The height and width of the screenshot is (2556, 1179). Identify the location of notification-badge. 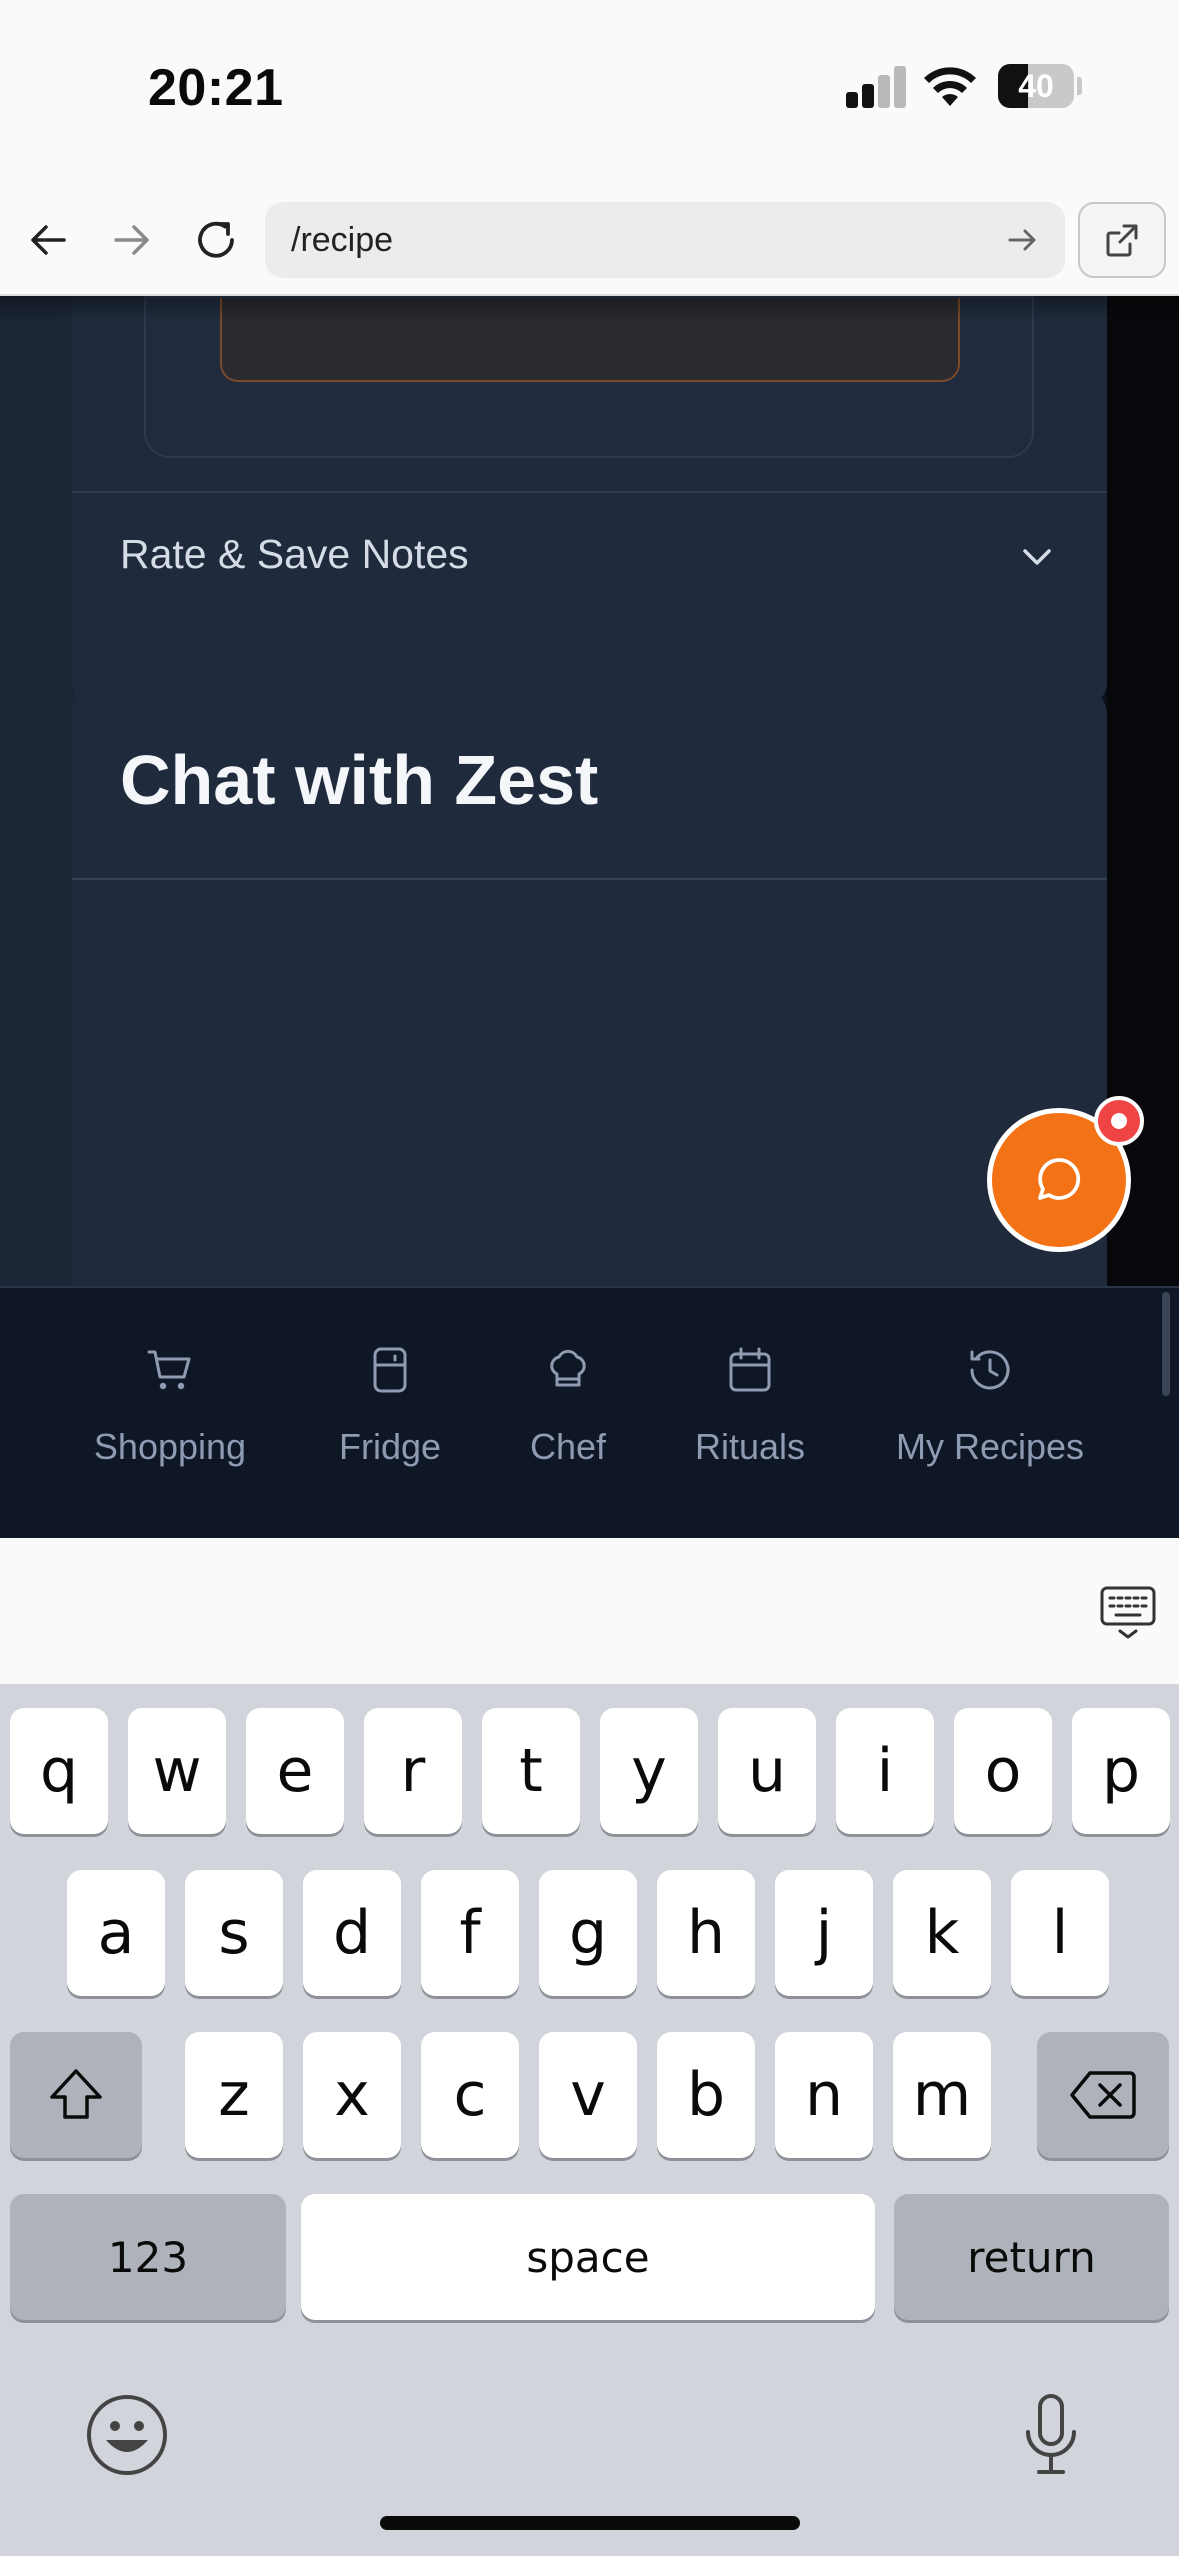
(1119, 1121).